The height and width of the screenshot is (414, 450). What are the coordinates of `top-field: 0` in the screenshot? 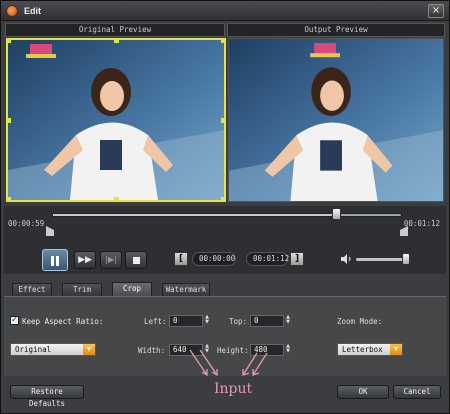 It's located at (267, 321).